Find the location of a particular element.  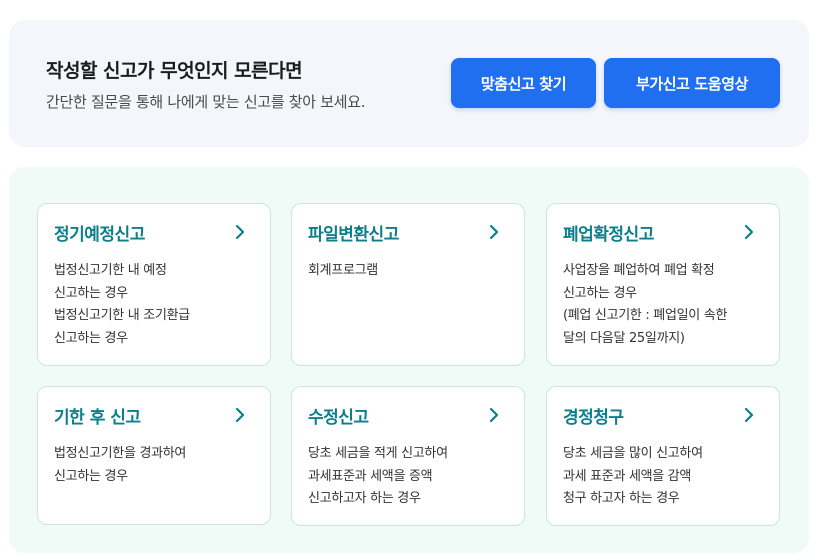

card-description-line: 과세 표준과 세액을 감액 is located at coordinates (627, 476).